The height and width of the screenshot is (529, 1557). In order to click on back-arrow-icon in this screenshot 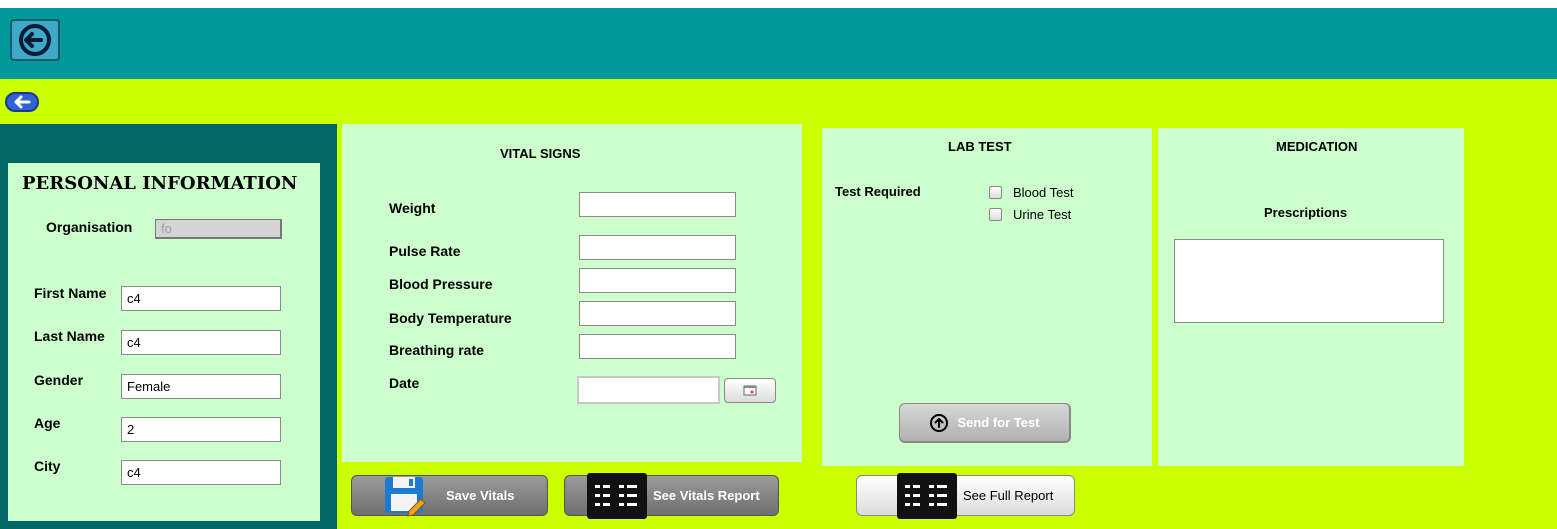, I will do `click(22, 102)`.